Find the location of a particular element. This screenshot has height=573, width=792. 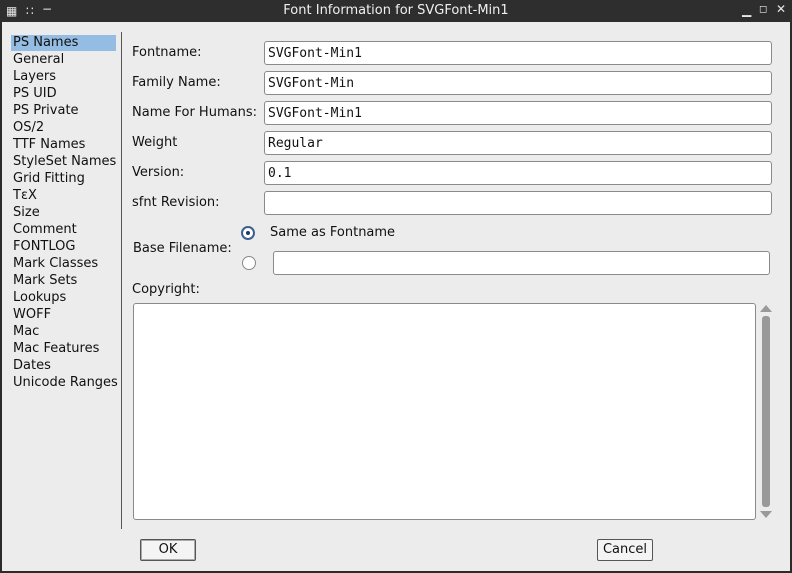

fontname-label: Fontname: is located at coordinates (167, 52).